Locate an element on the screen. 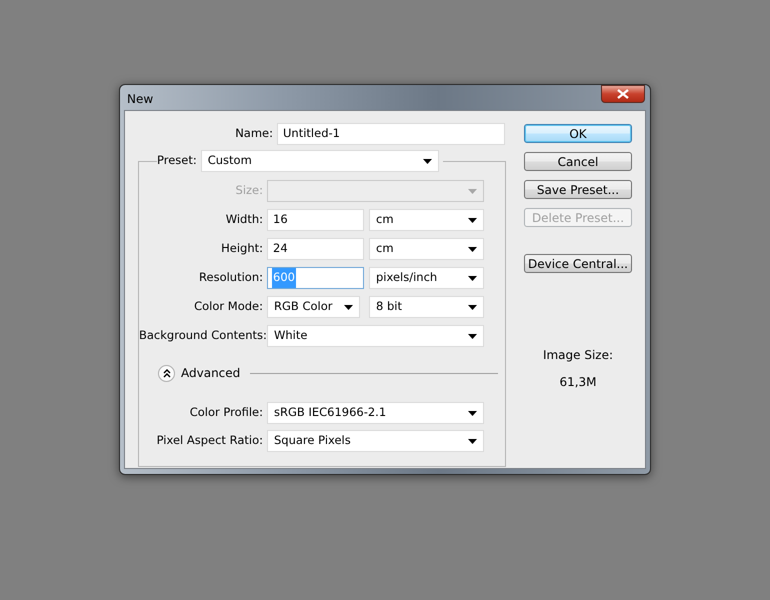 The height and width of the screenshot is (600, 770). expand-toggle is located at coordinates (166, 373).